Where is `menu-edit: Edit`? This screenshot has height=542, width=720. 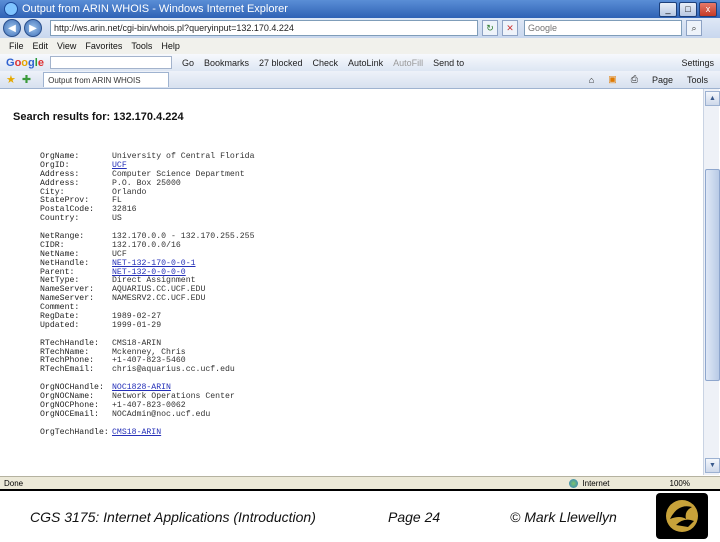 menu-edit: Edit is located at coordinates (41, 46).